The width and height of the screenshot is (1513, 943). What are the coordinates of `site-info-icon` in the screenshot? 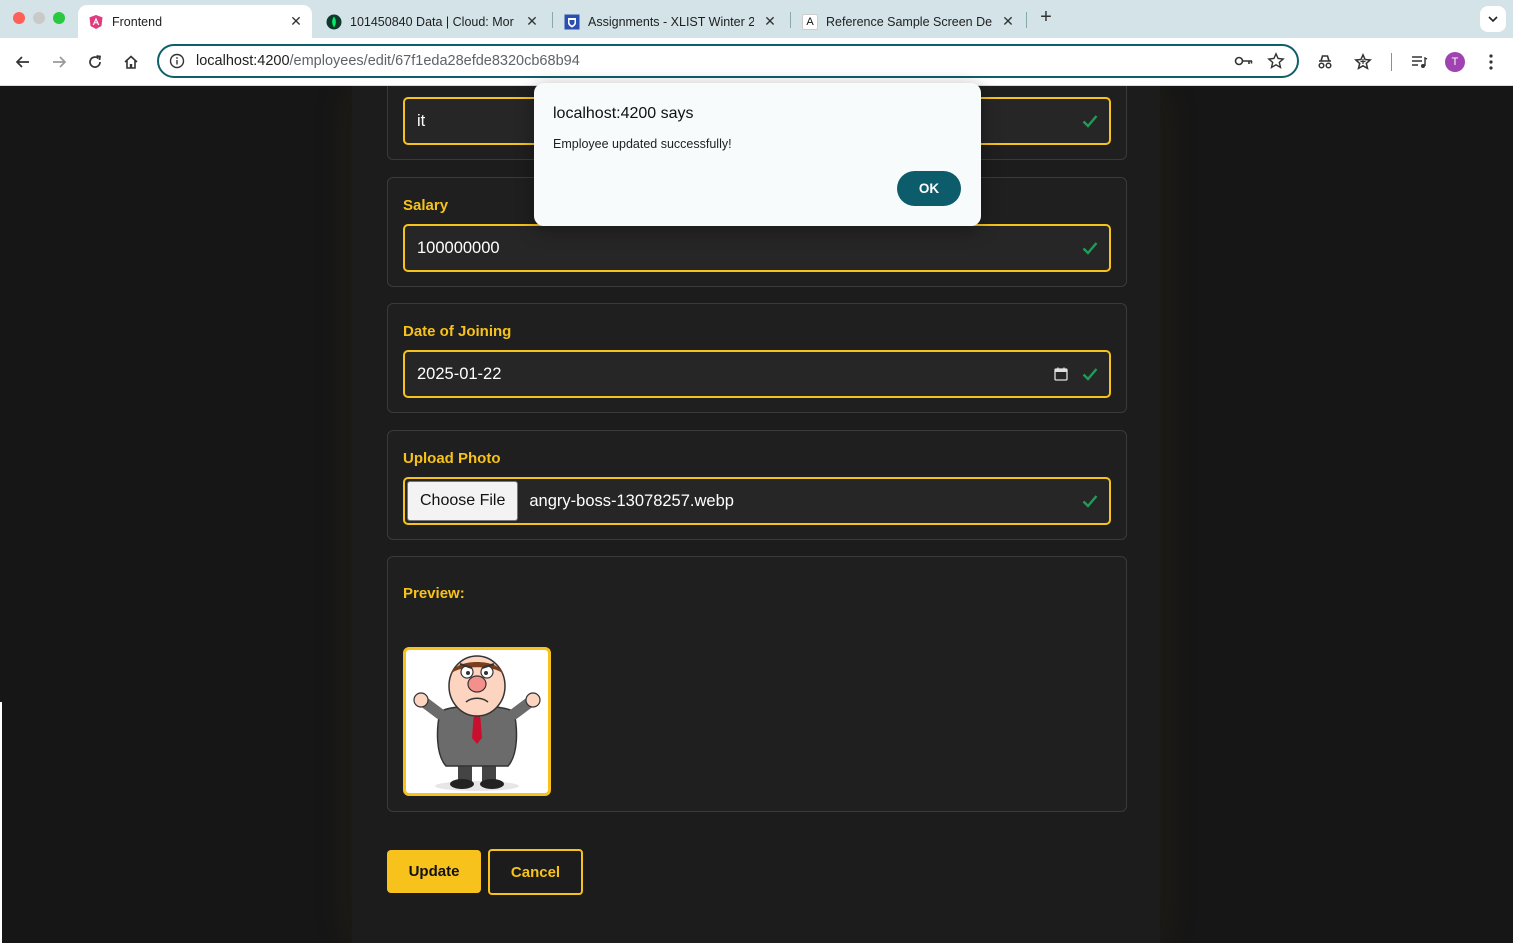 It's located at (177, 61).